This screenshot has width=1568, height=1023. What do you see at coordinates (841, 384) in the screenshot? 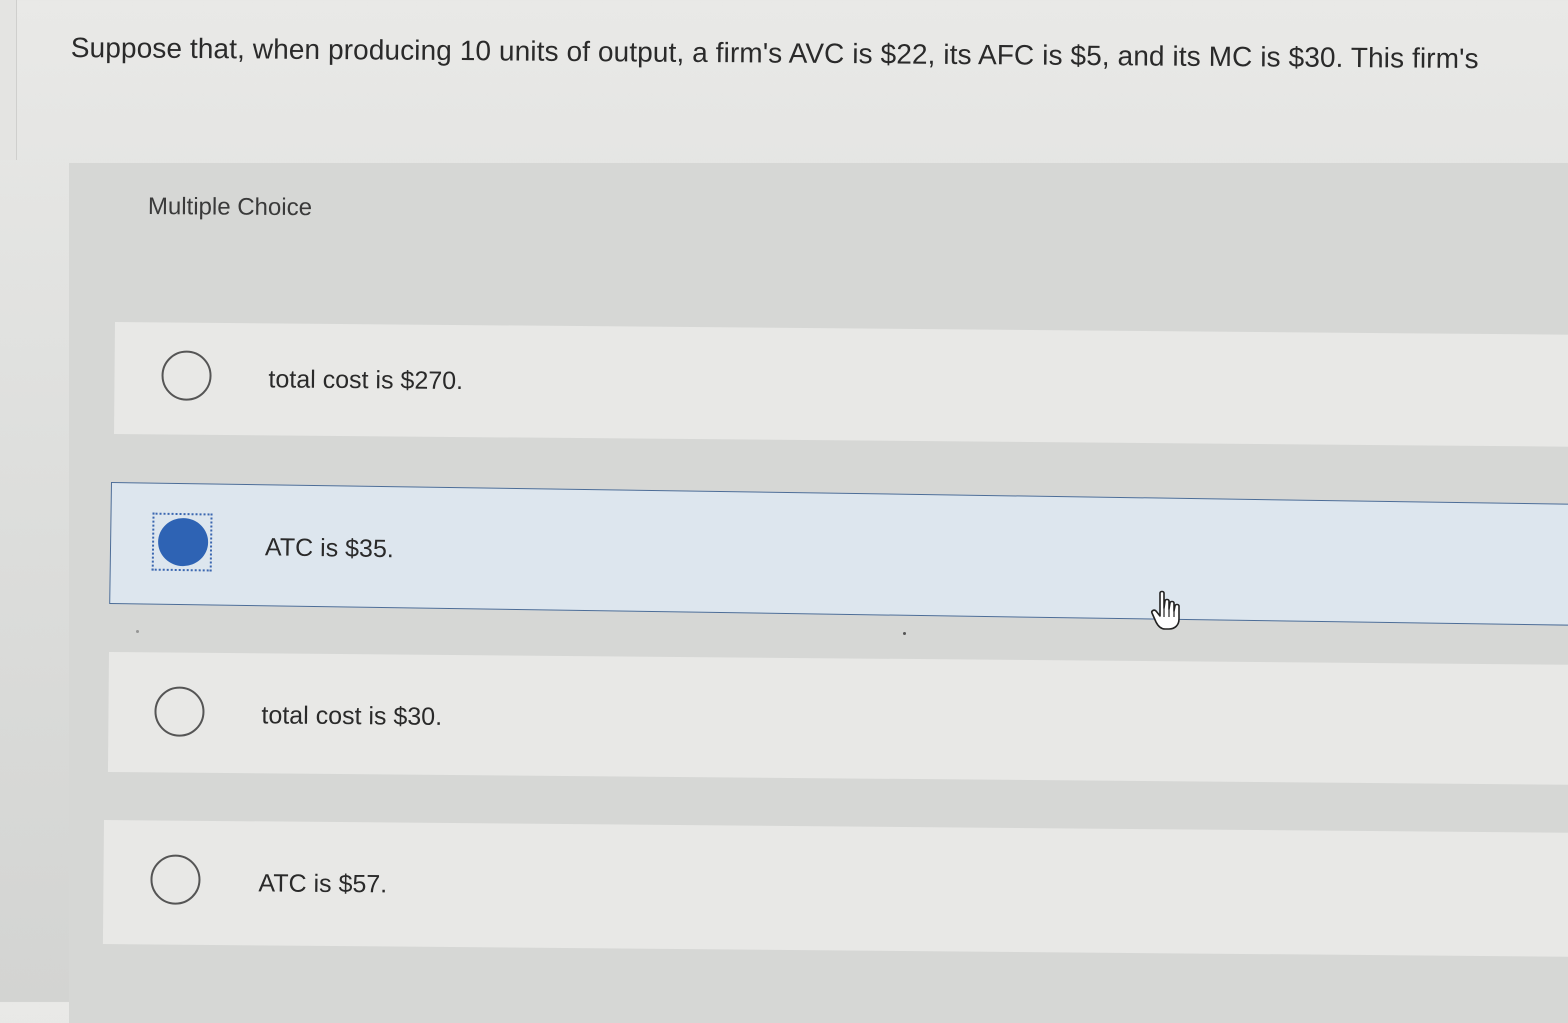
I see `choice-option-1: total cost is $270.` at bounding box center [841, 384].